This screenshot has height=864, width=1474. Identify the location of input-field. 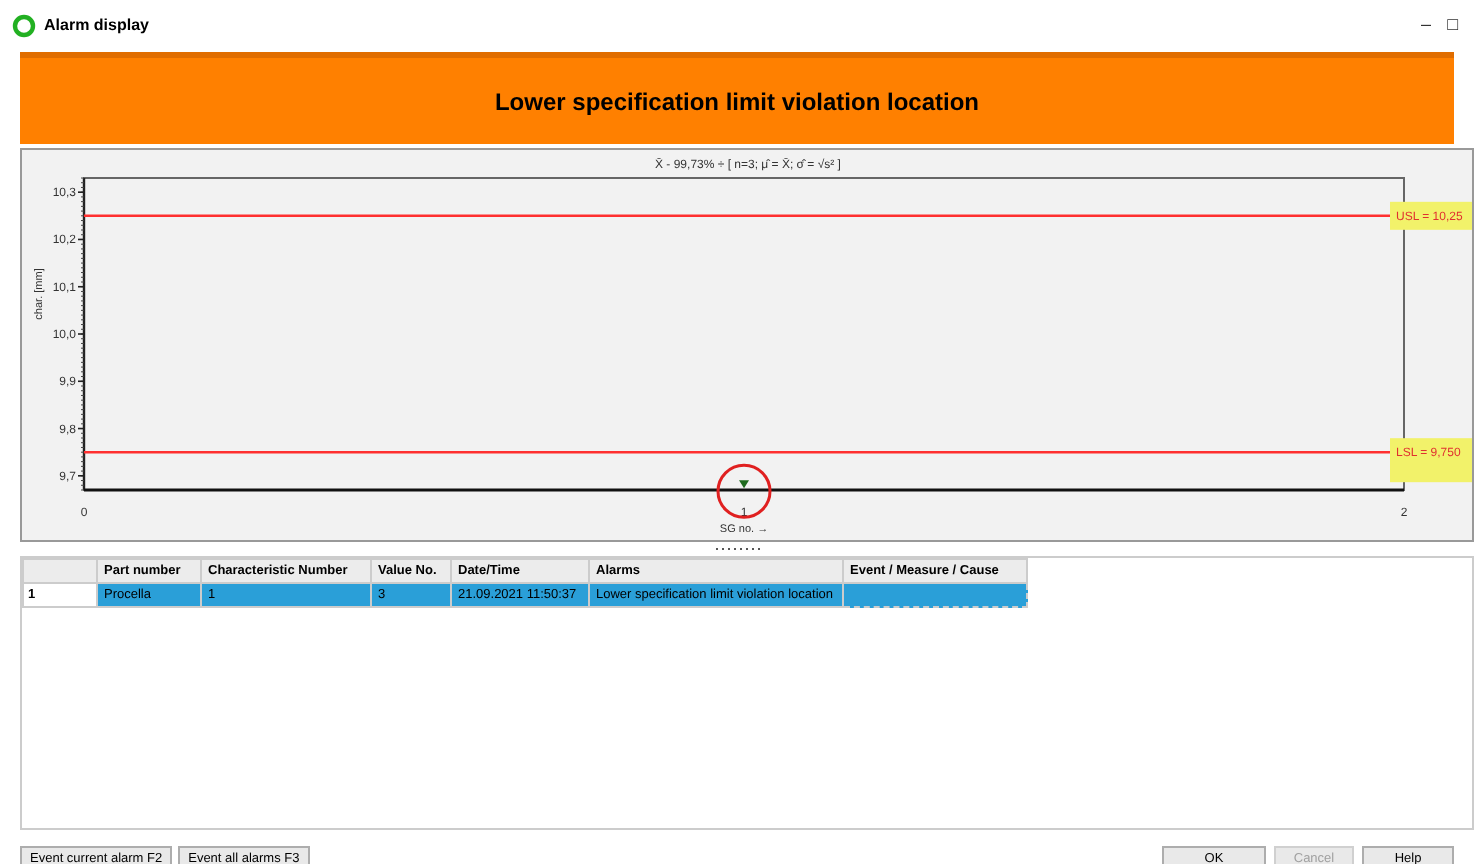
(935, 595).